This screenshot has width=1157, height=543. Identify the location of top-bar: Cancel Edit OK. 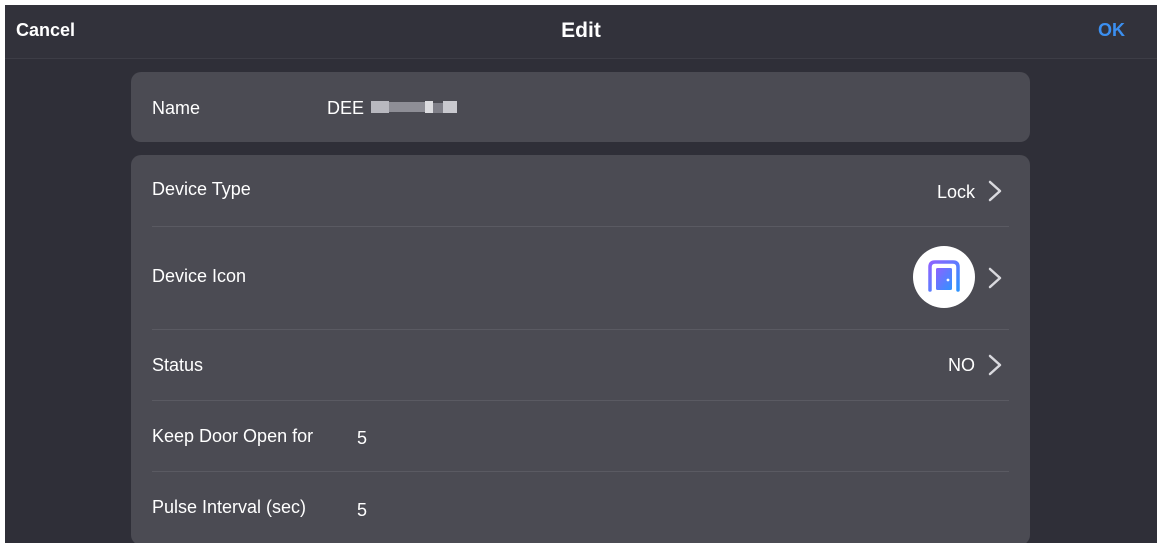
(581, 32).